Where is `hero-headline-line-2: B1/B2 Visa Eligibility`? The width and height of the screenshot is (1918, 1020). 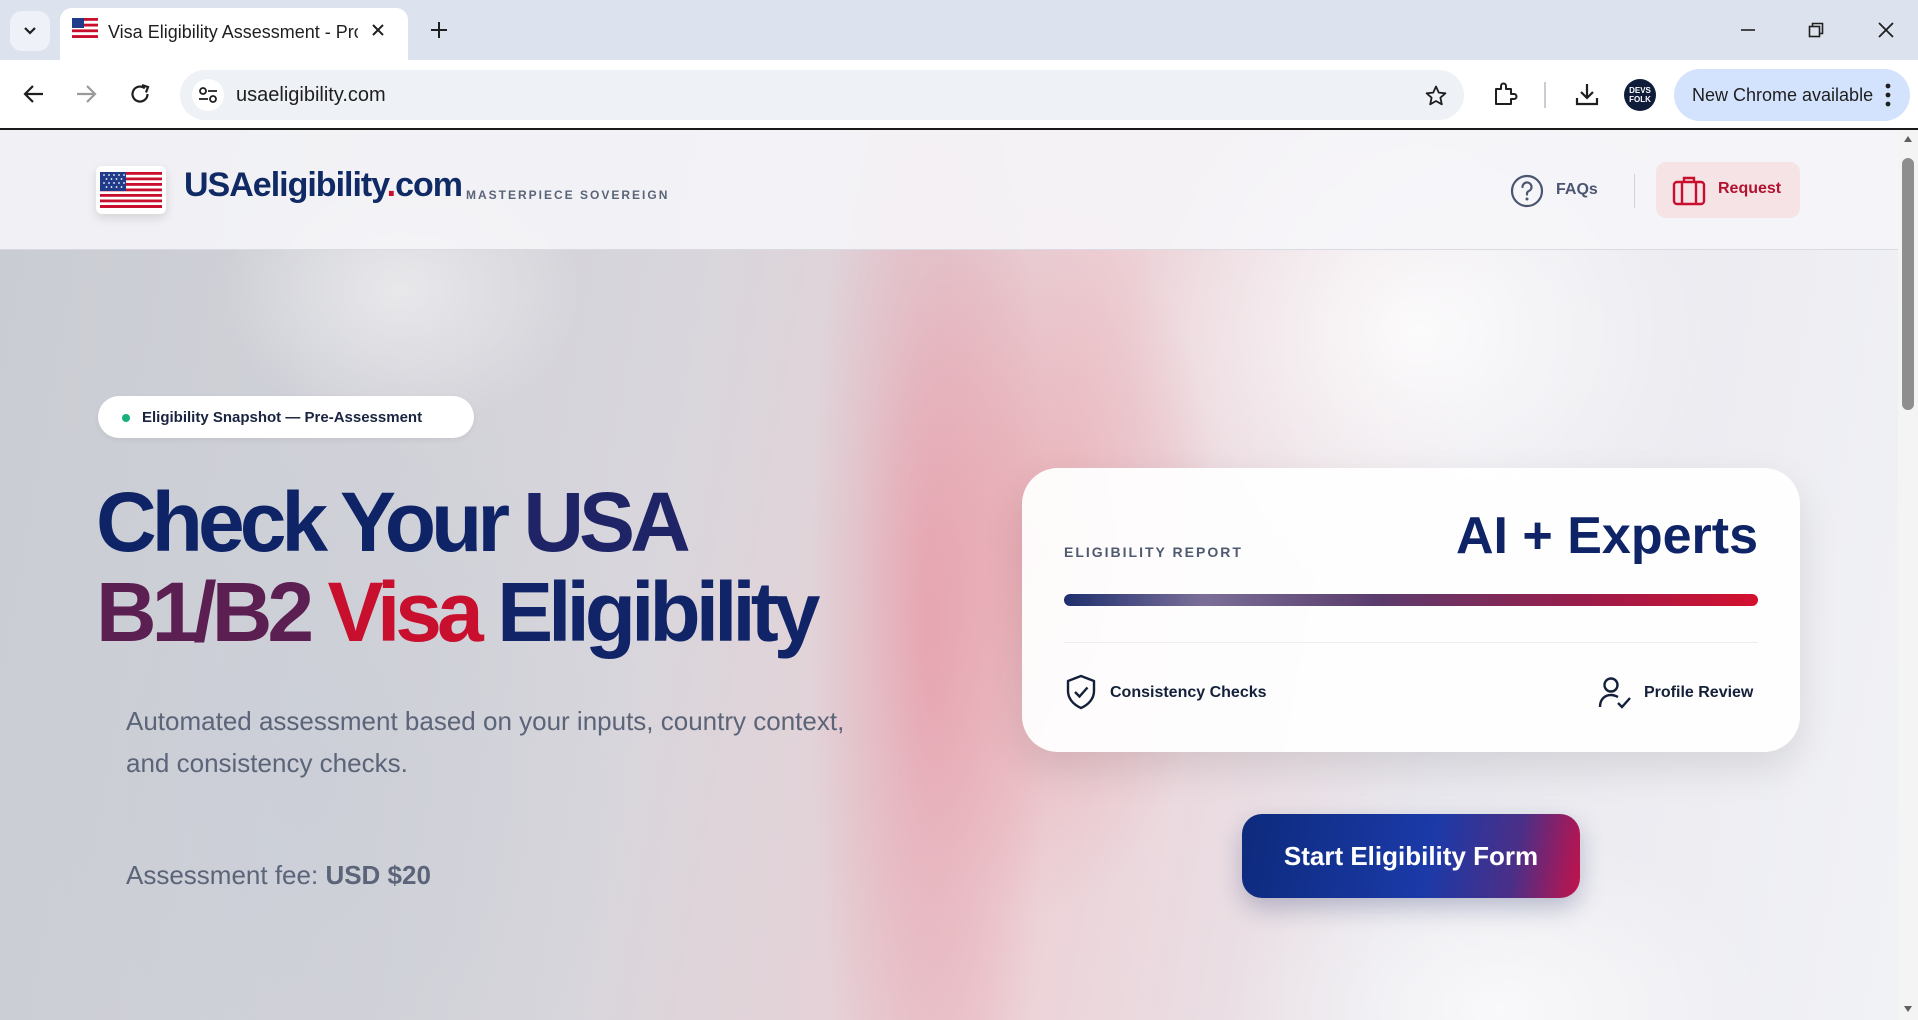 hero-headline-line-2: B1/B2 Visa Eligibility is located at coordinates (458, 612).